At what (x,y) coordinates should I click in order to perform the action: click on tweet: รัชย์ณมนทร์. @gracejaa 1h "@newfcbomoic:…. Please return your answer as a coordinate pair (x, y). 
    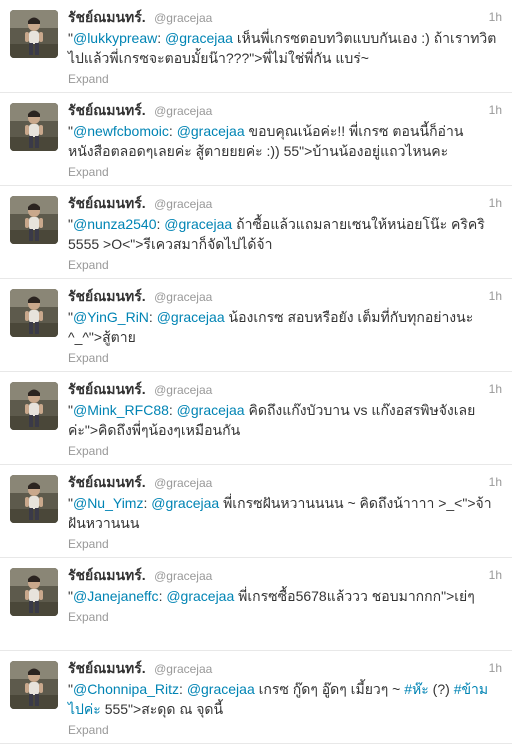
    Looking at the image, I should click on (256, 139).